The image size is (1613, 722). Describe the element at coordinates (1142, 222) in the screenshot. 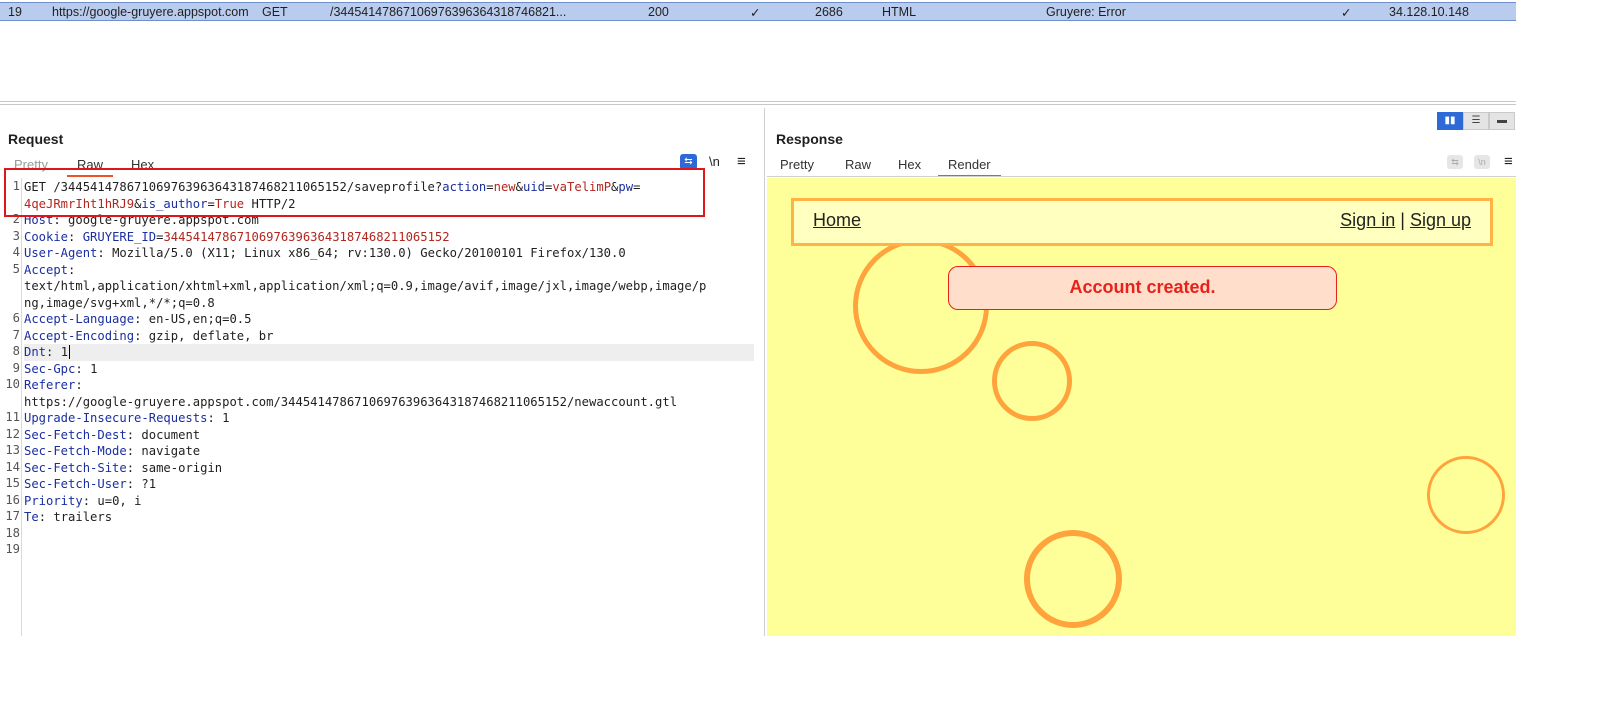

I see `gruyere-menubar: Home Sign in | Sign up` at that location.